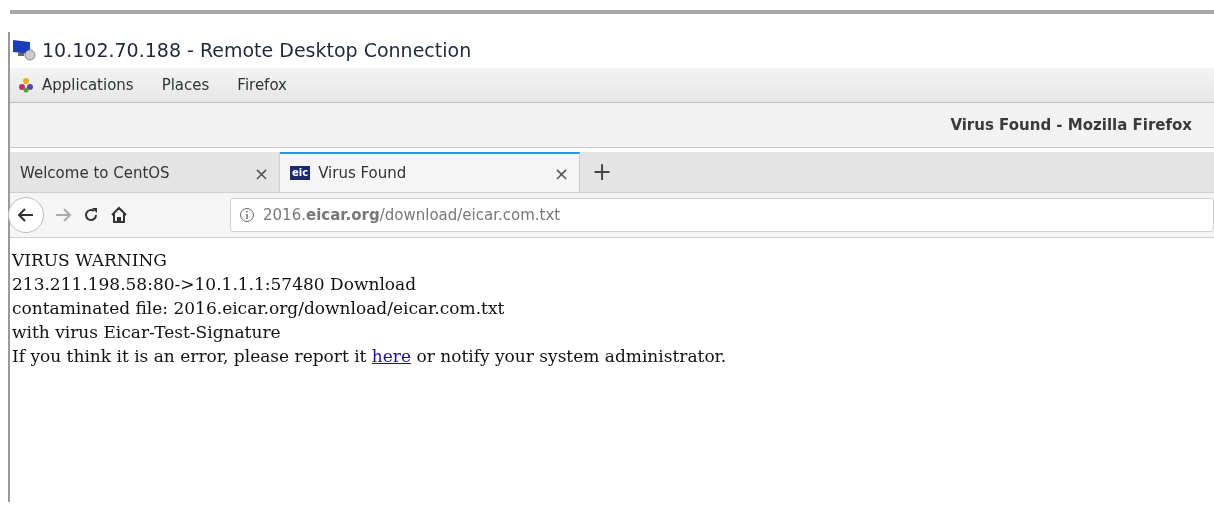  What do you see at coordinates (370, 356) in the screenshot?
I see `message-line: If you think it is an error, please report it here or notify your system administrator.` at bounding box center [370, 356].